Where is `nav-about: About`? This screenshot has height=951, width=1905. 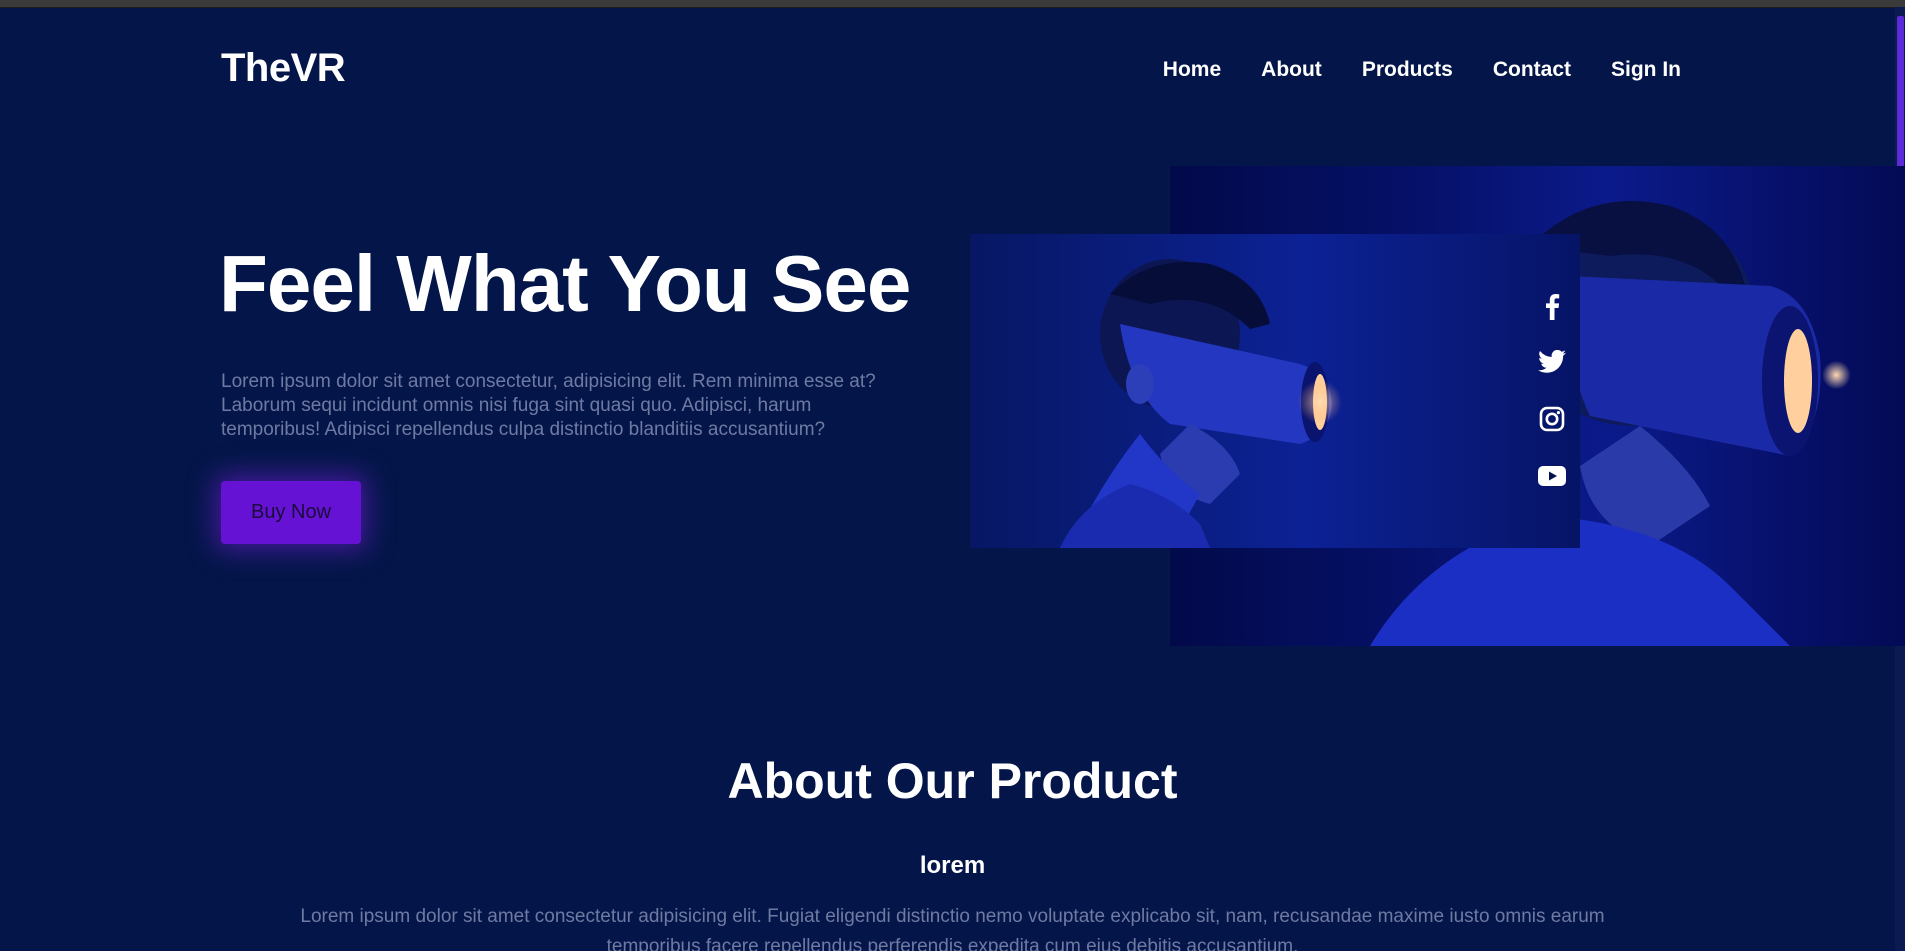 nav-about: About is located at coordinates (1291, 70).